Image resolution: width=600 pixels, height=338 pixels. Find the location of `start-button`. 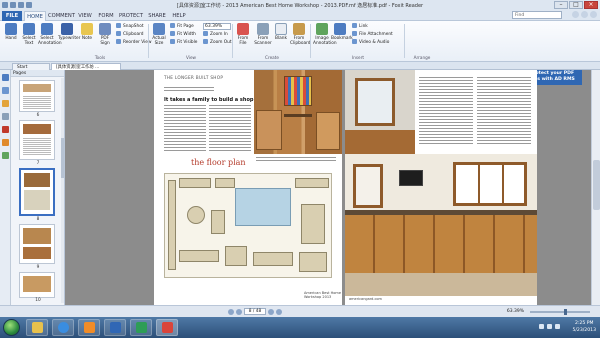

start-button is located at coordinates (11, 327).